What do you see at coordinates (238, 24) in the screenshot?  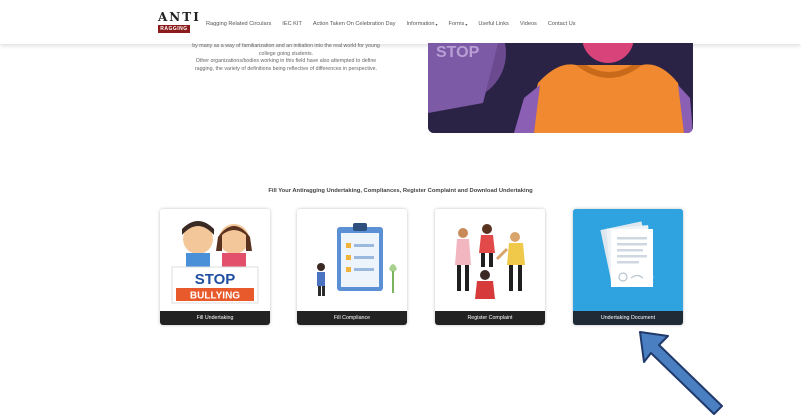 I see `nav-ragging-circulars: Ragging Related Circulars` at bounding box center [238, 24].